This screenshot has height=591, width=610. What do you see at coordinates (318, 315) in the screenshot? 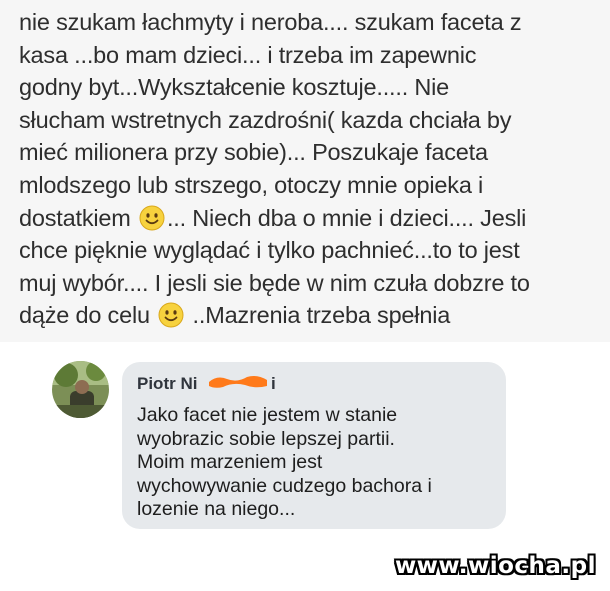
I see `post-line: ..Mazrenia trzeba spełnia` at bounding box center [318, 315].